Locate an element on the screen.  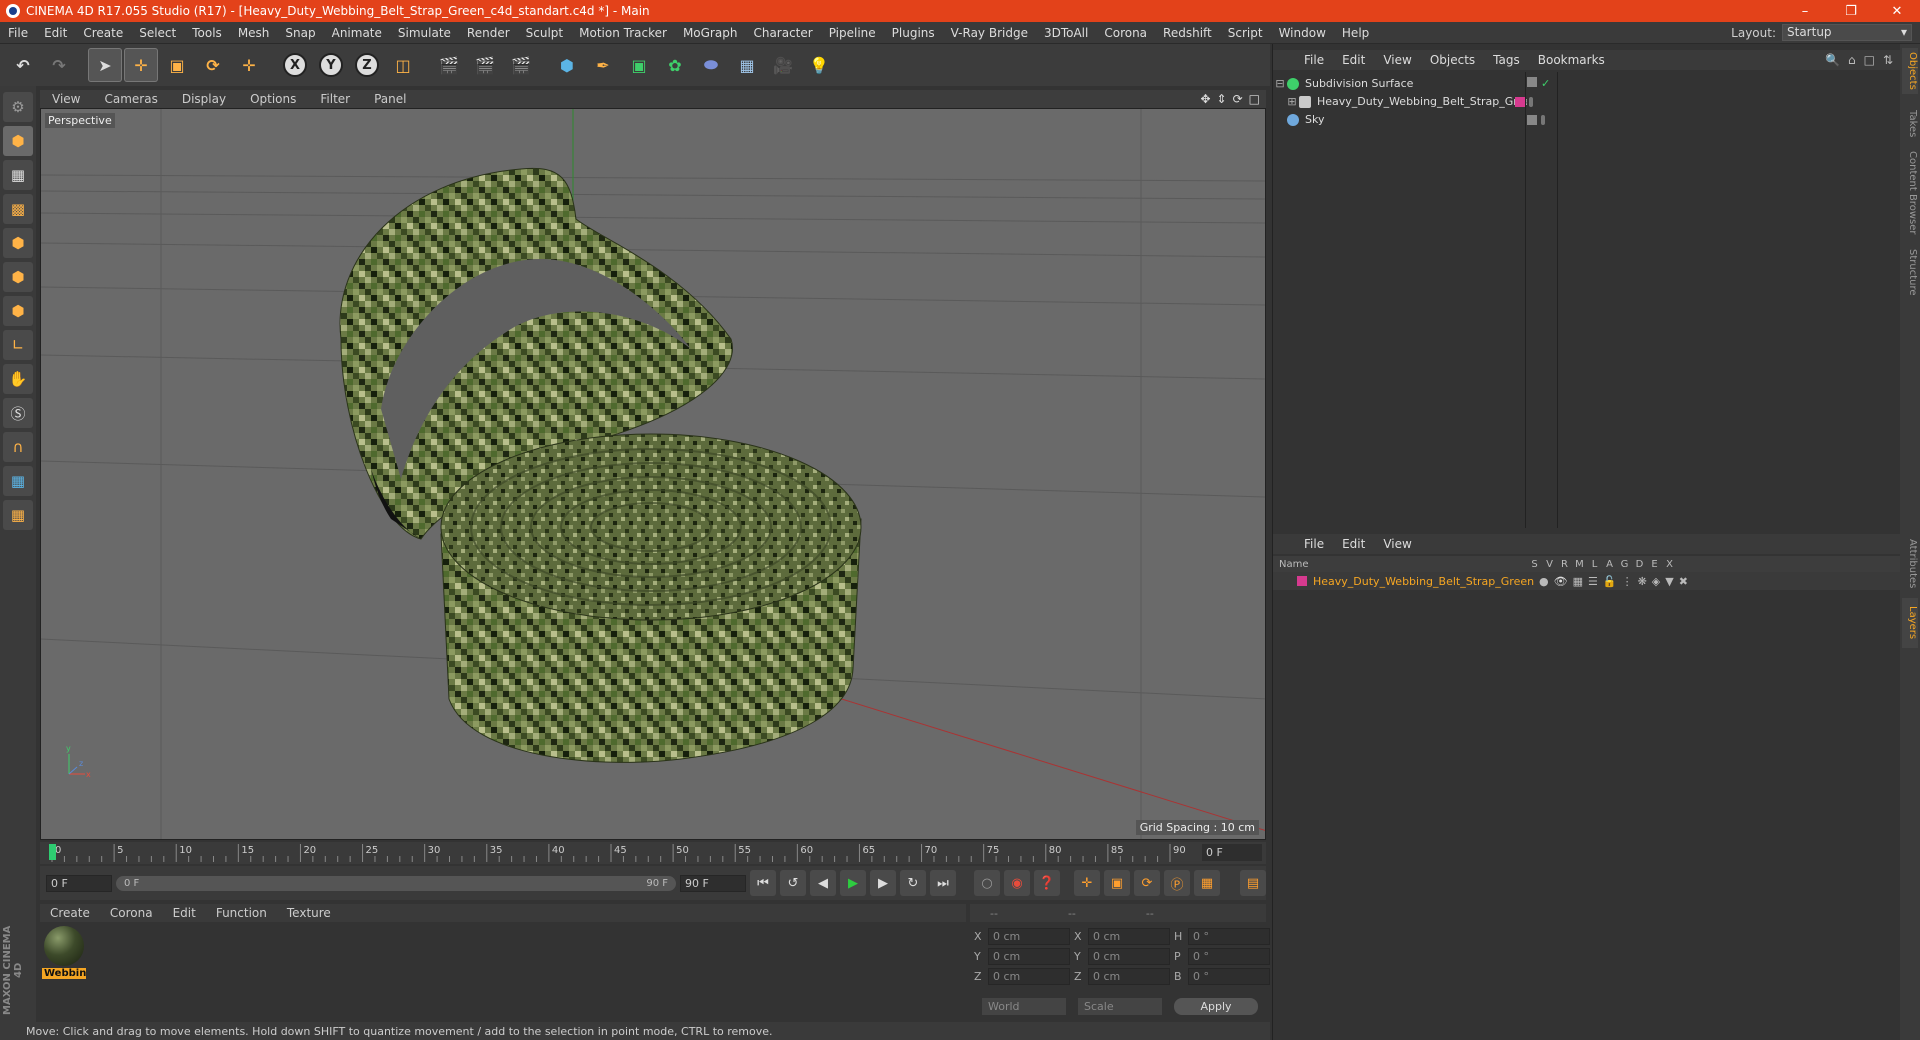
apply-button: Apply is located at coordinates (1216, 1006).